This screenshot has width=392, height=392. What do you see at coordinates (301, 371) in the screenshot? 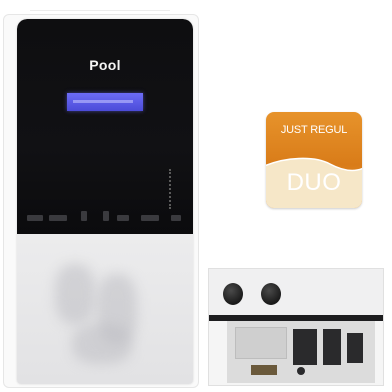
I see `fuse-holder` at bounding box center [301, 371].